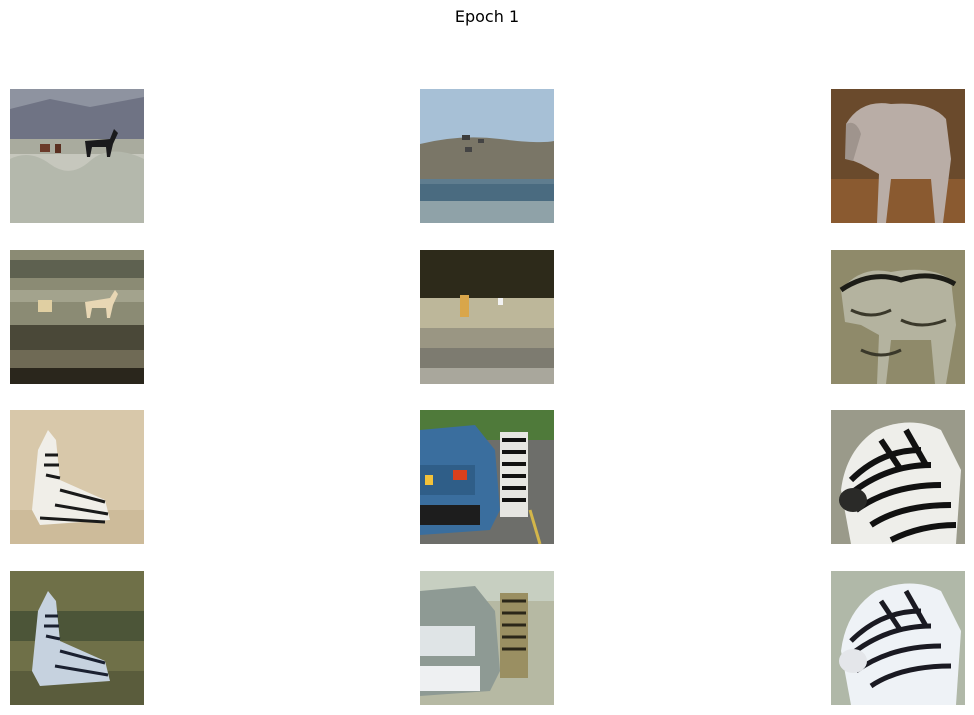  What do you see at coordinates (898, 156) in the screenshot?
I see `image-r0c2` at bounding box center [898, 156].